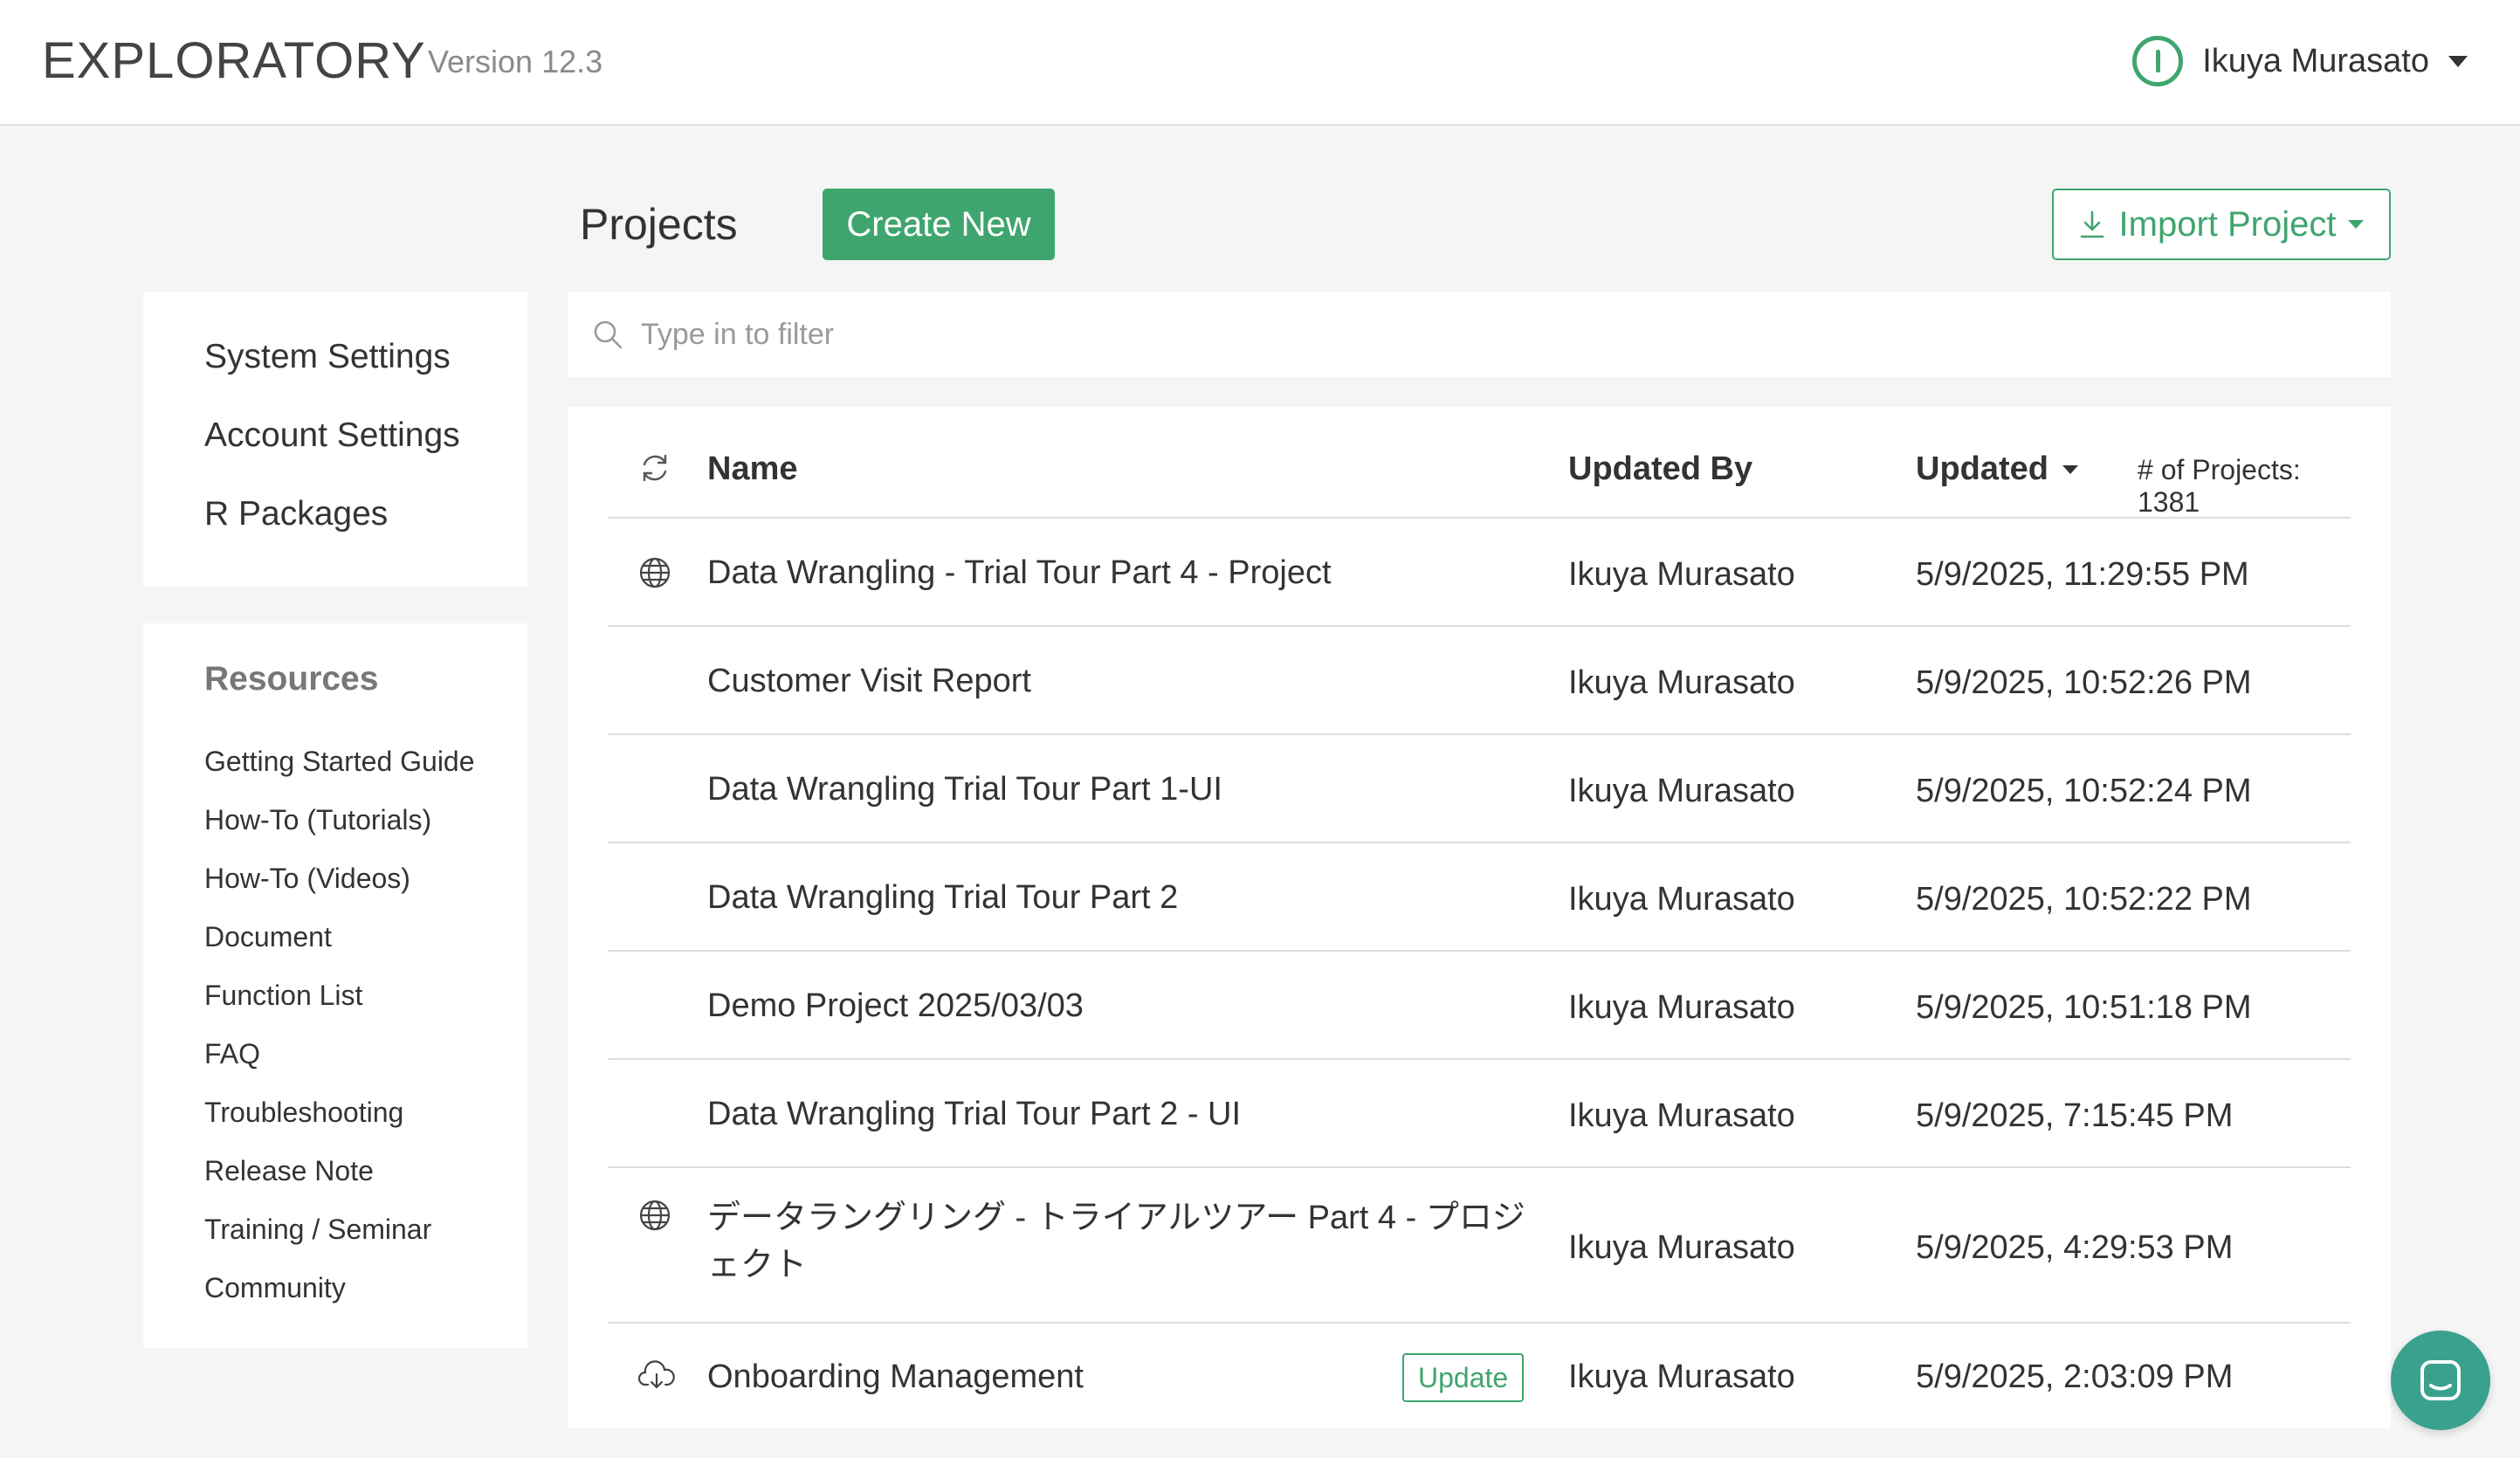  What do you see at coordinates (2158, 61) in the screenshot?
I see `user-status-icon` at bounding box center [2158, 61].